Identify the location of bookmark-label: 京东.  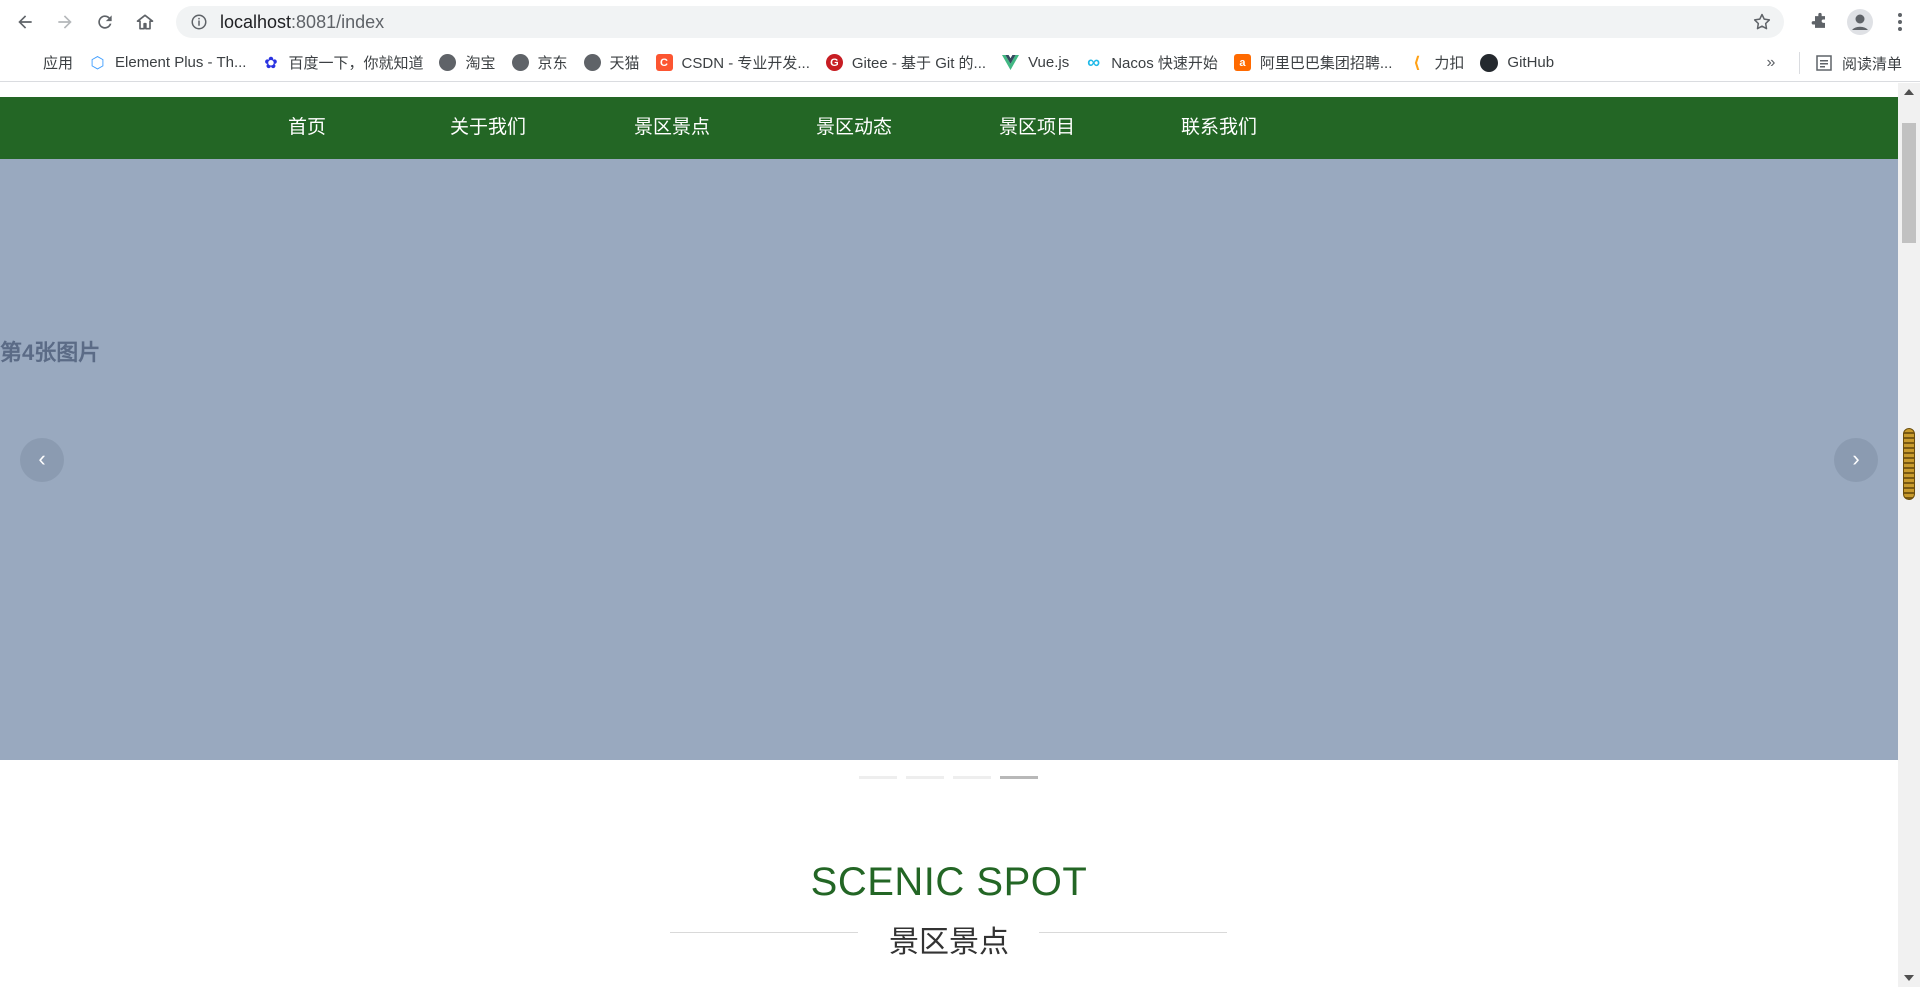
(552, 63).